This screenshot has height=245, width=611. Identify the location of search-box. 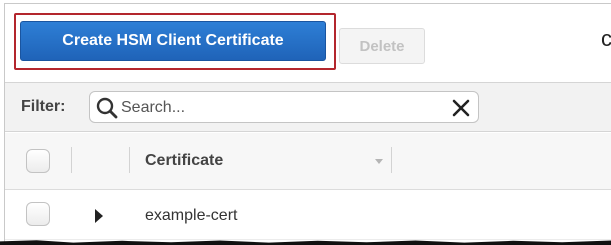
(284, 107).